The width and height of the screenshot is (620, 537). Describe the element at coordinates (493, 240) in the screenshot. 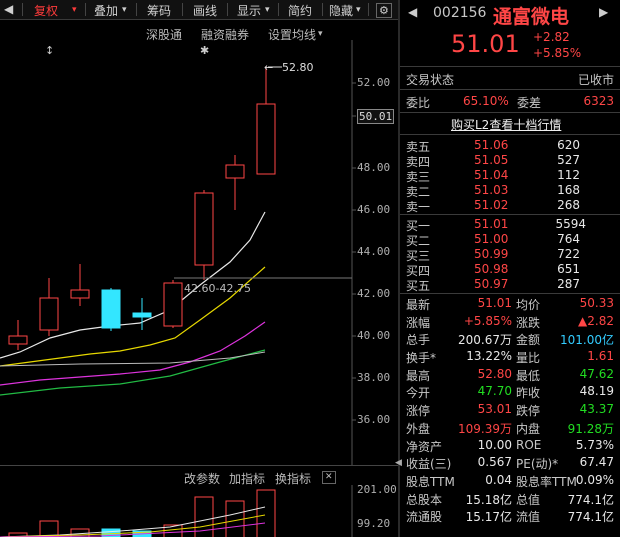

I see `order-row: 买二 51.00 764` at that location.